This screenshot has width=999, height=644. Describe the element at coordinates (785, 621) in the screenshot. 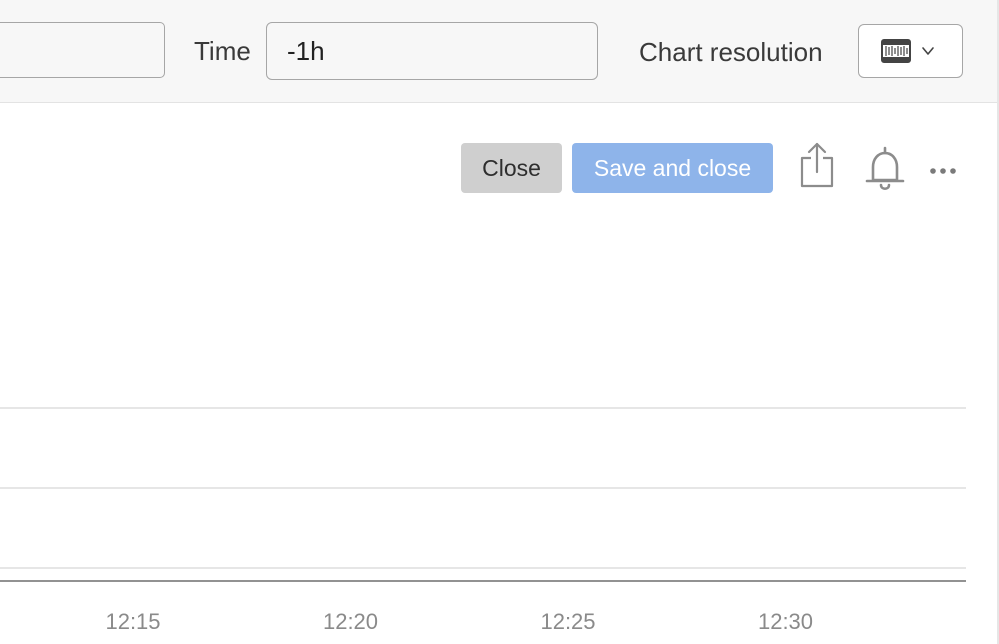

I see `x-tick-label: 12:30` at that location.